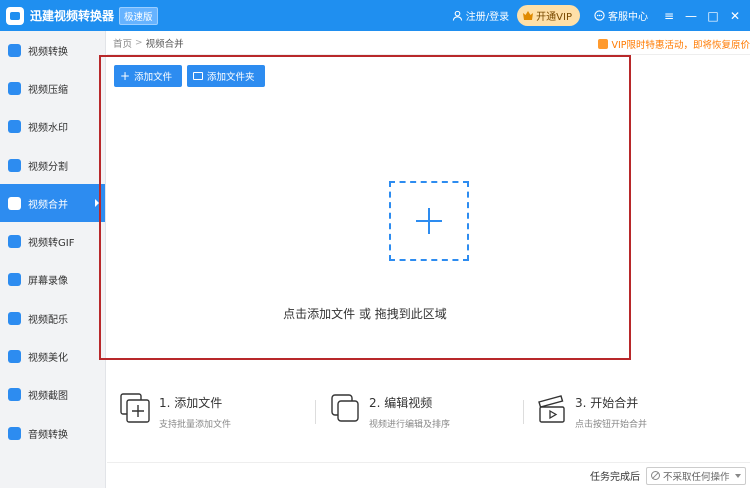 This screenshot has height=488, width=750. Describe the element at coordinates (552, 409) in the screenshot. I see `clapperboard-icon` at that location.